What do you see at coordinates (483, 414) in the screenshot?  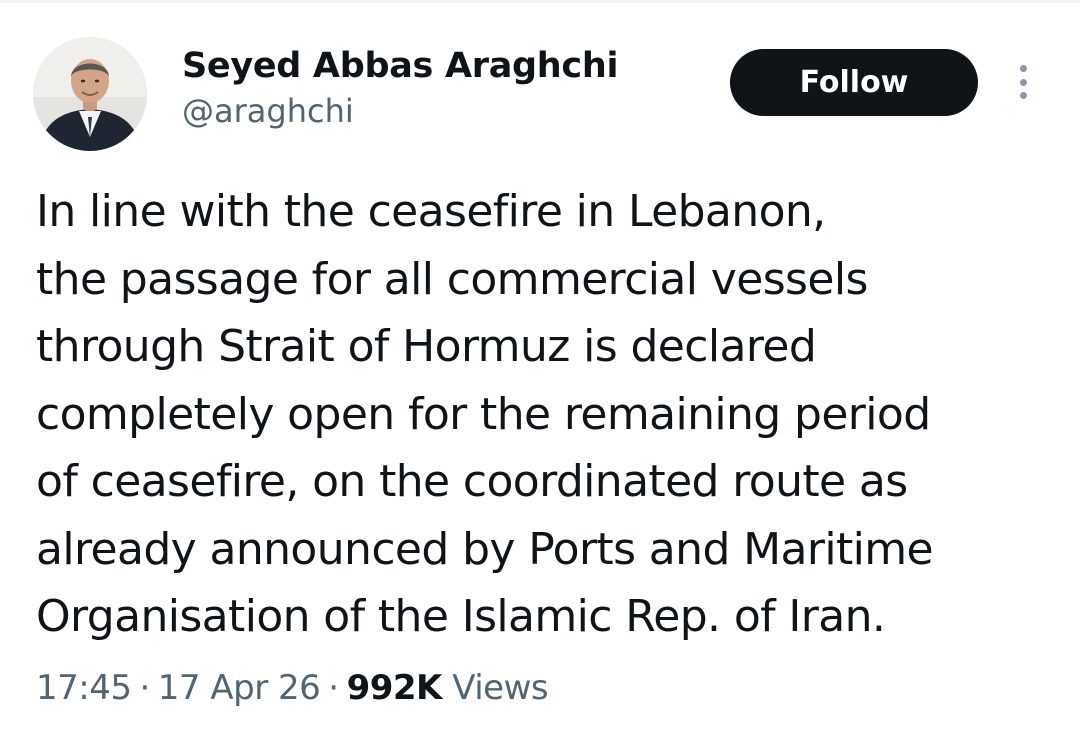 I see `tweet-text-line: completely open for the remaining period` at bounding box center [483, 414].